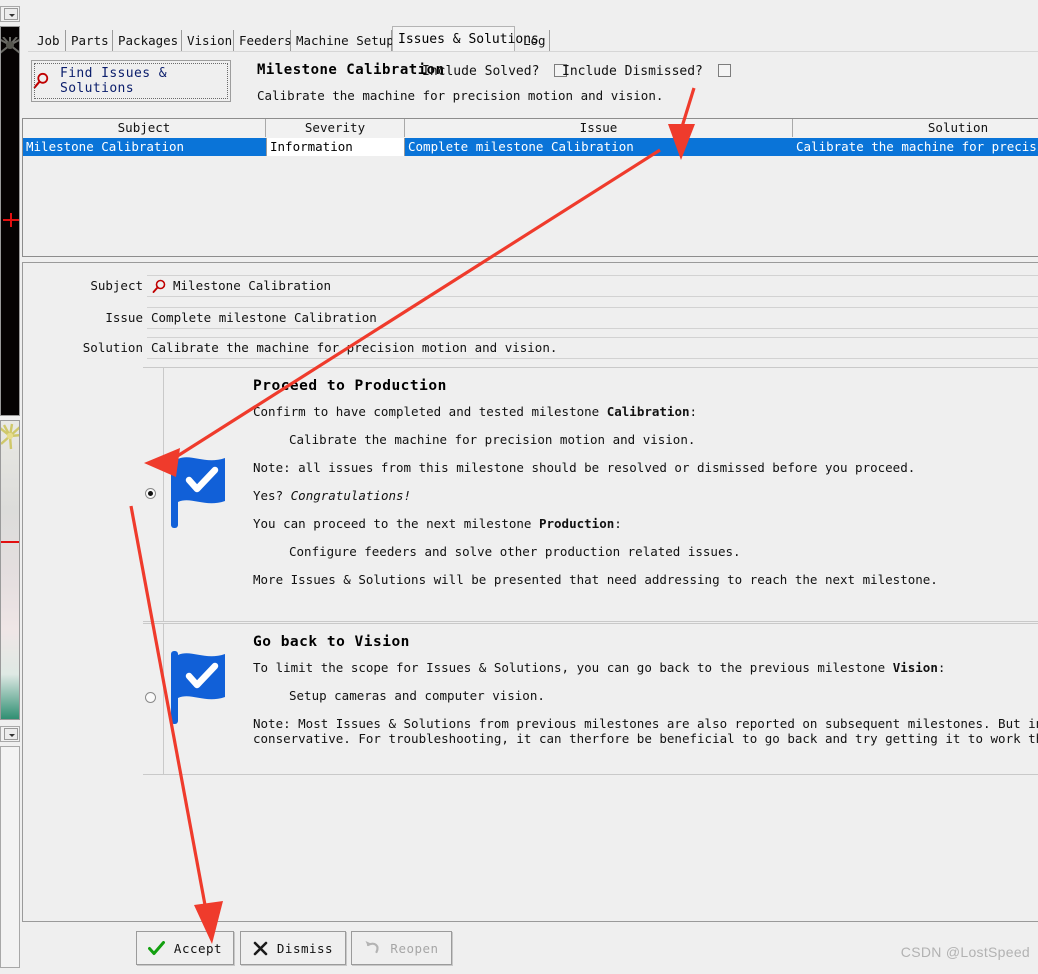 The image size is (1038, 974). What do you see at coordinates (351, 495) in the screenshot?
I see `congrats-text: Congratulations!` at bounding box center [351, 495].